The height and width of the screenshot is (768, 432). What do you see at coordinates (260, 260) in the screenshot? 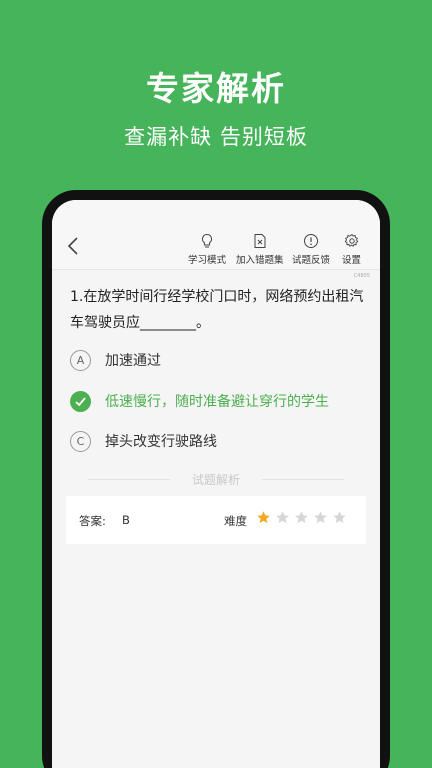
I see `add-to-mistakes-label: 加入错题集` at bounding box center [260, 260].